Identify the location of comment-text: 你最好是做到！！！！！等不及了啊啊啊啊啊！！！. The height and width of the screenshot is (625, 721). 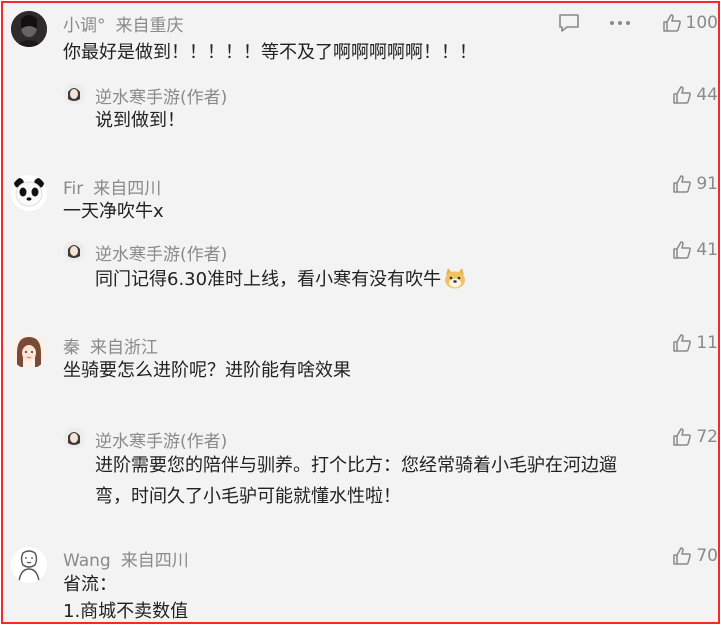
(270, 52).